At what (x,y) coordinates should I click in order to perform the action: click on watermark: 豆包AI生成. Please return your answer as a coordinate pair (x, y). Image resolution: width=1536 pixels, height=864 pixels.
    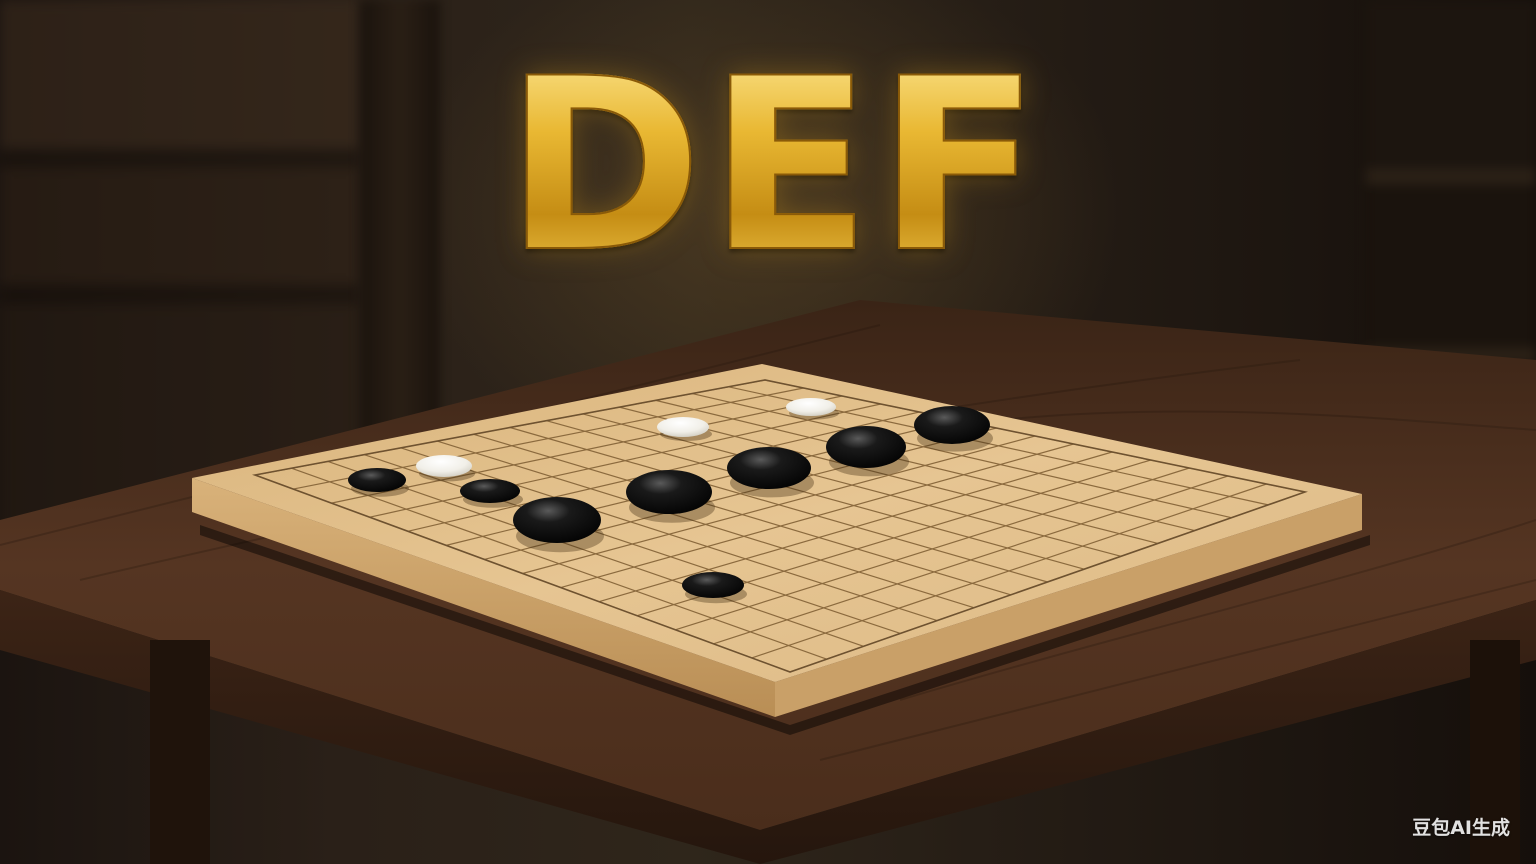
    Looking at the image, I should click on (1461, 828).